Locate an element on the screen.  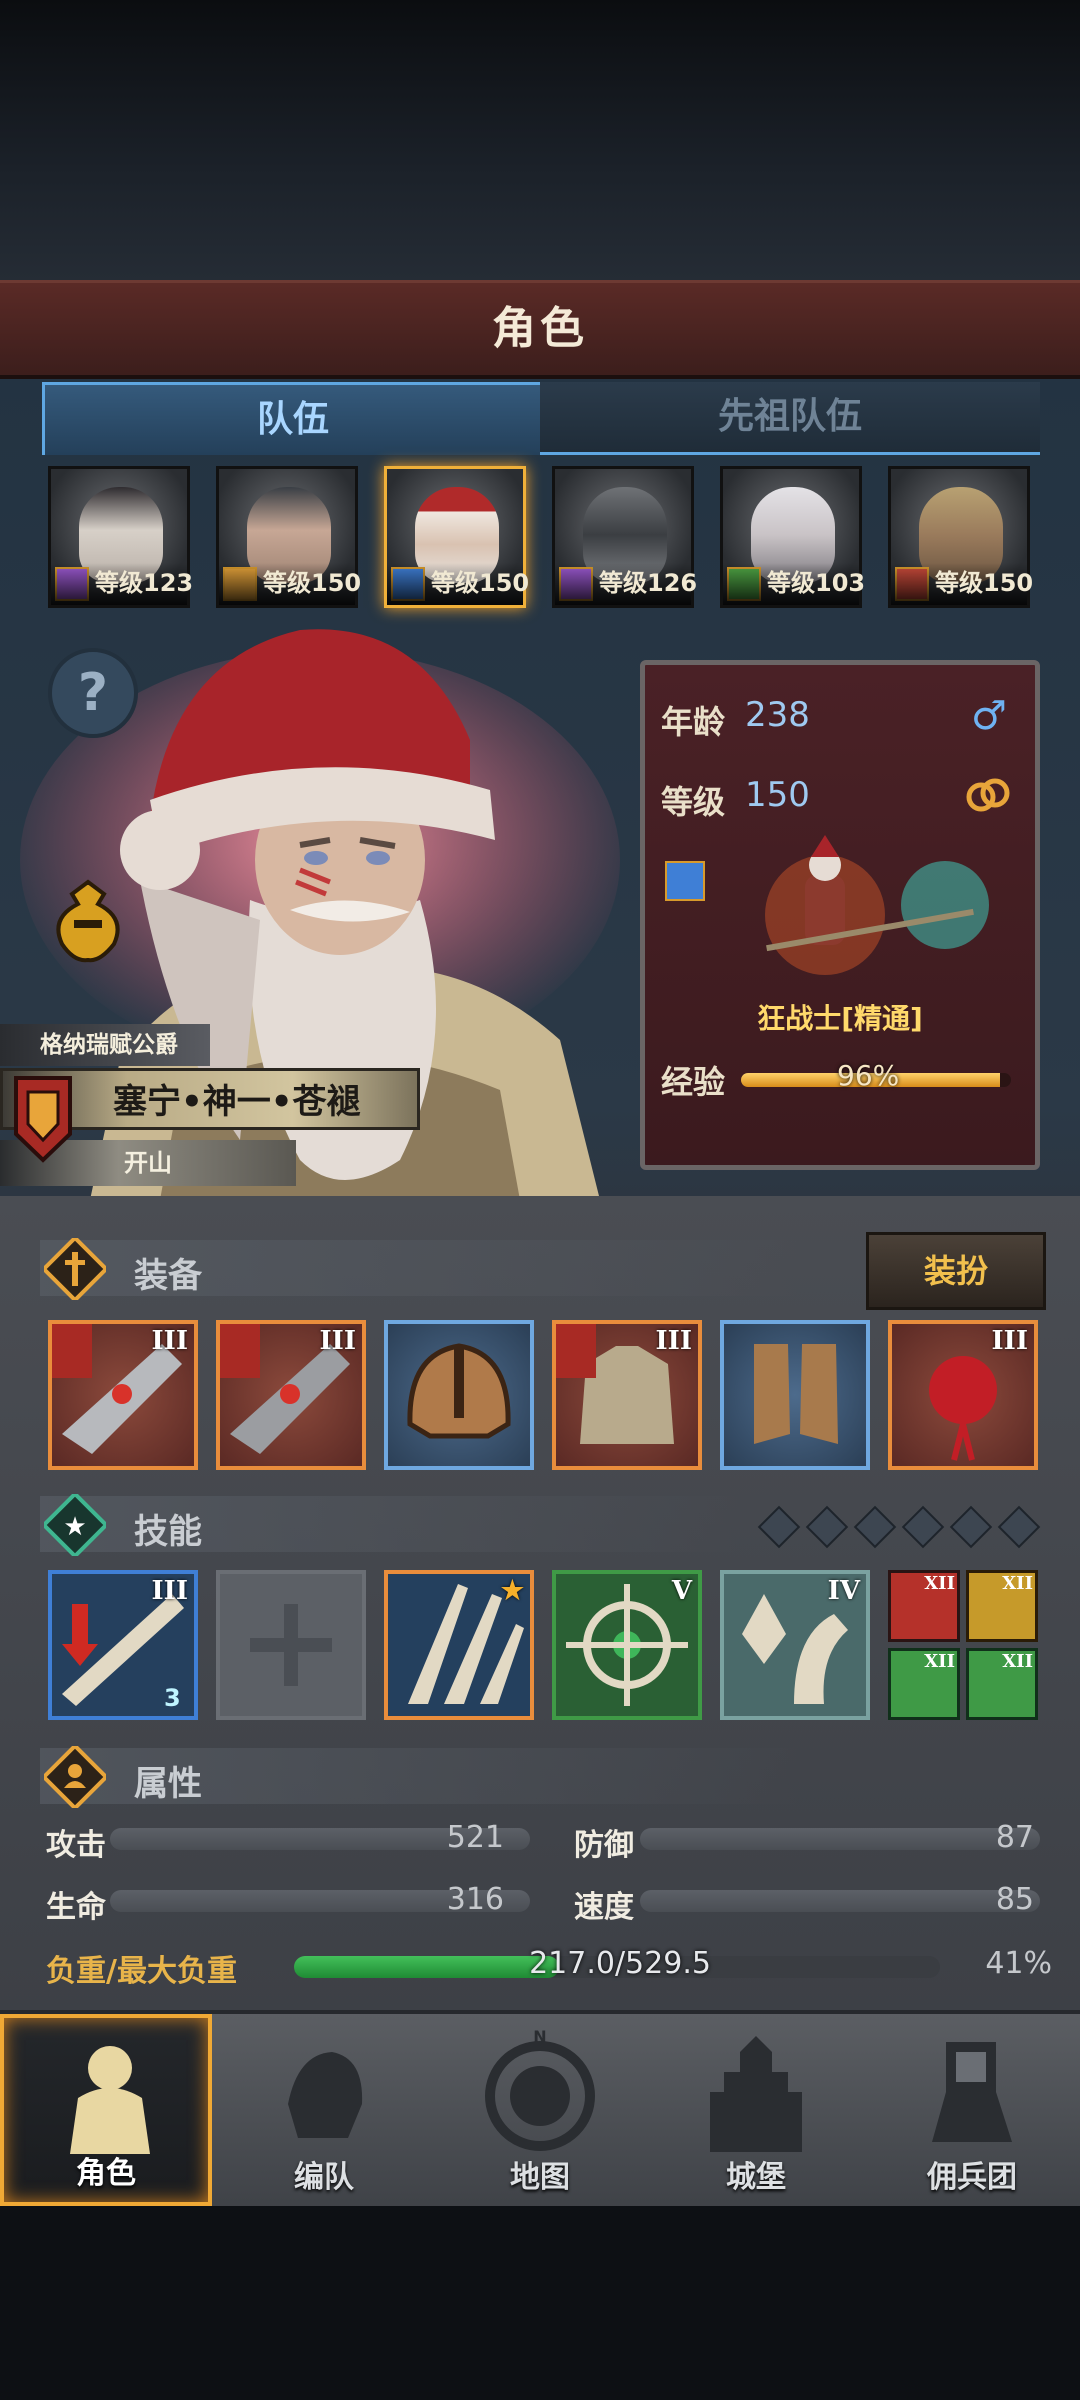
attack-value: 521 is located at coordinates (475, 1837).